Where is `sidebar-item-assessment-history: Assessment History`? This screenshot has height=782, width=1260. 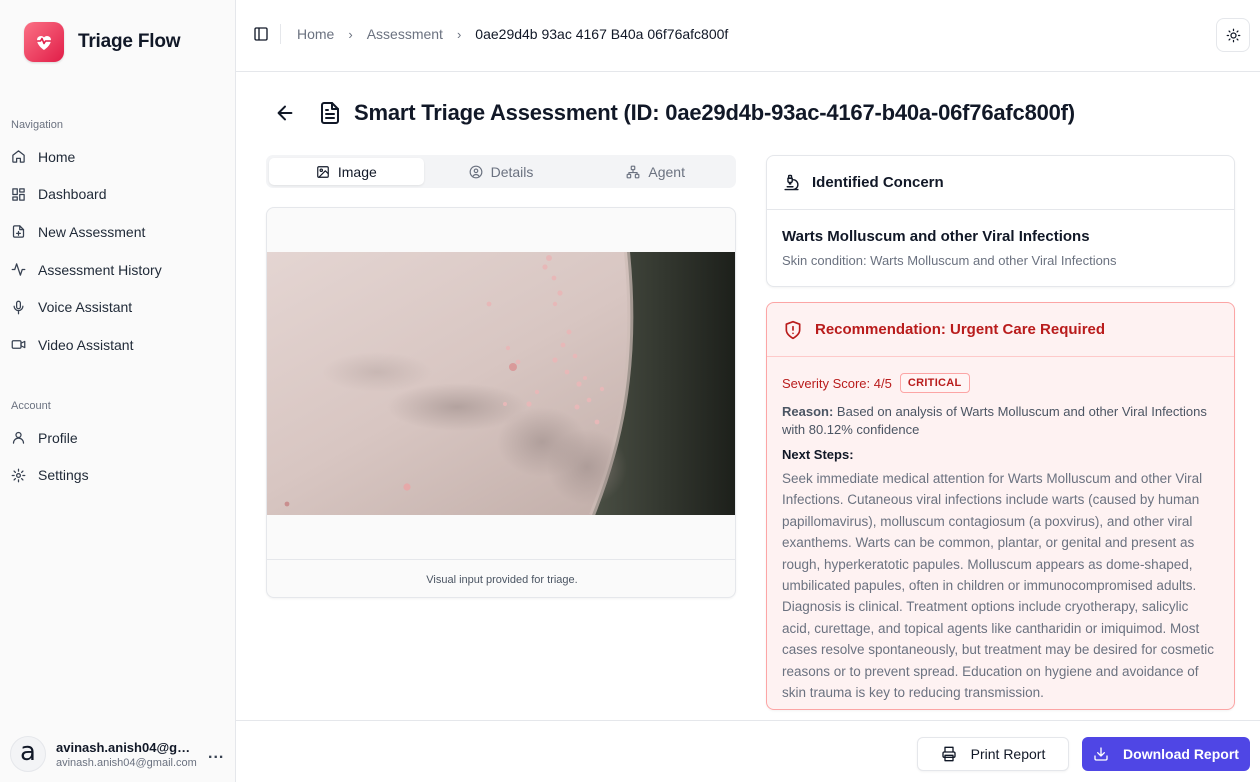 sidebar-item-assessment-history: Assessment History is located at coordinates (118, 270).